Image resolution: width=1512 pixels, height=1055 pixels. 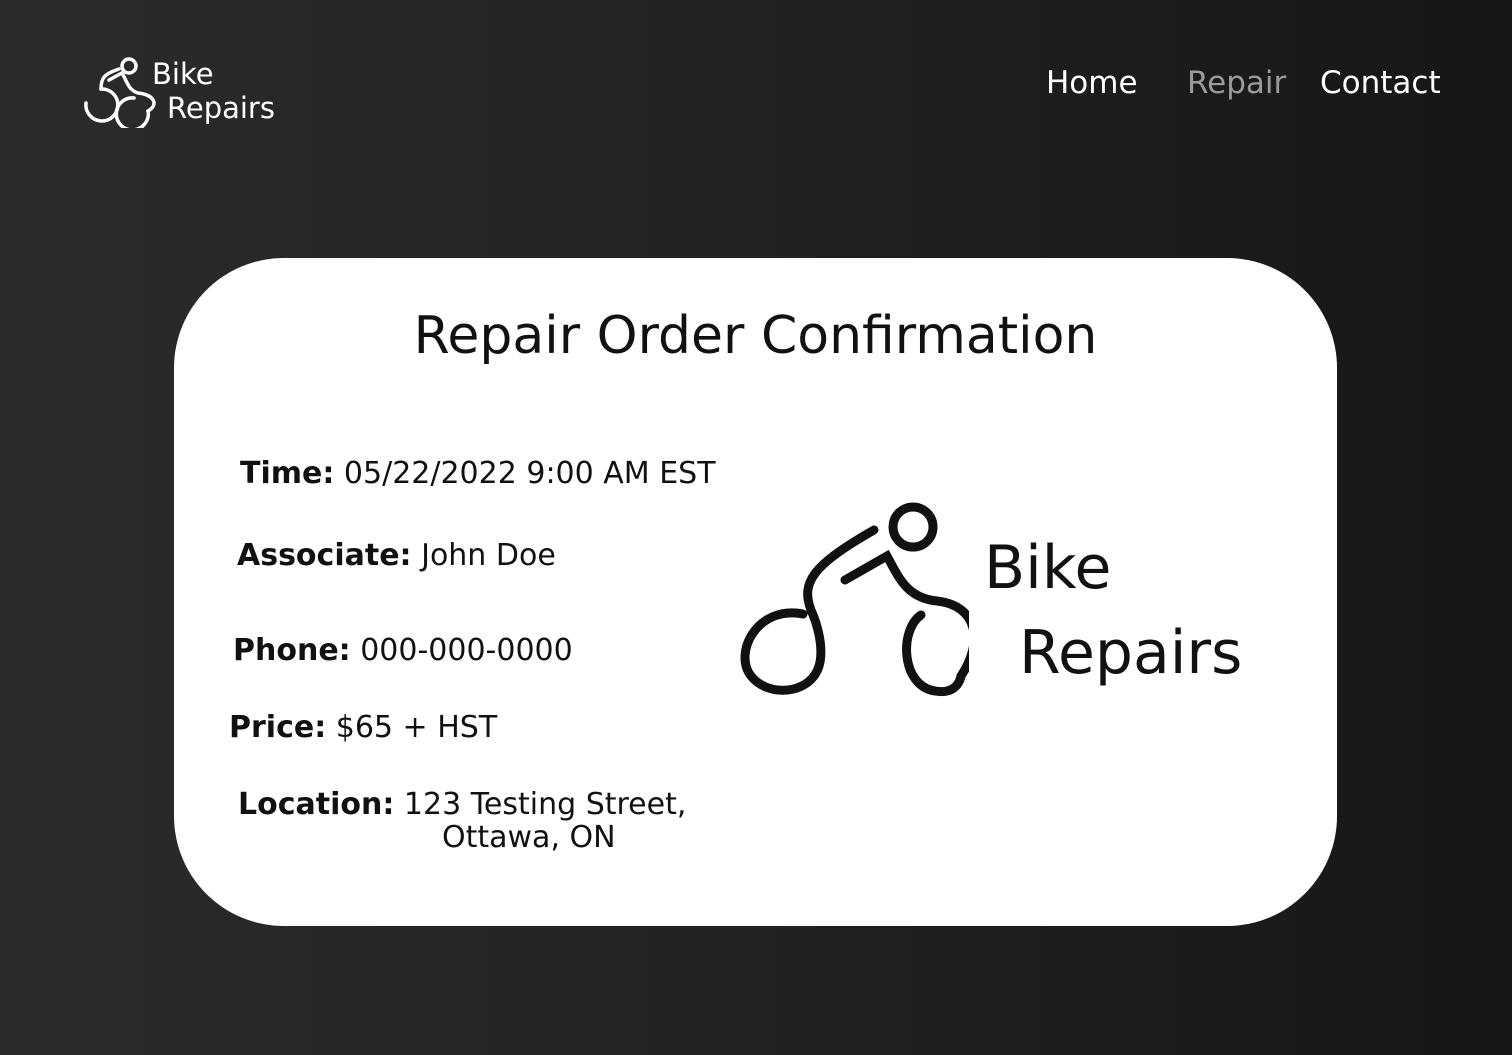 I want to click on location-value-line2: Ottawa, ON, so click(x=529, y=837).